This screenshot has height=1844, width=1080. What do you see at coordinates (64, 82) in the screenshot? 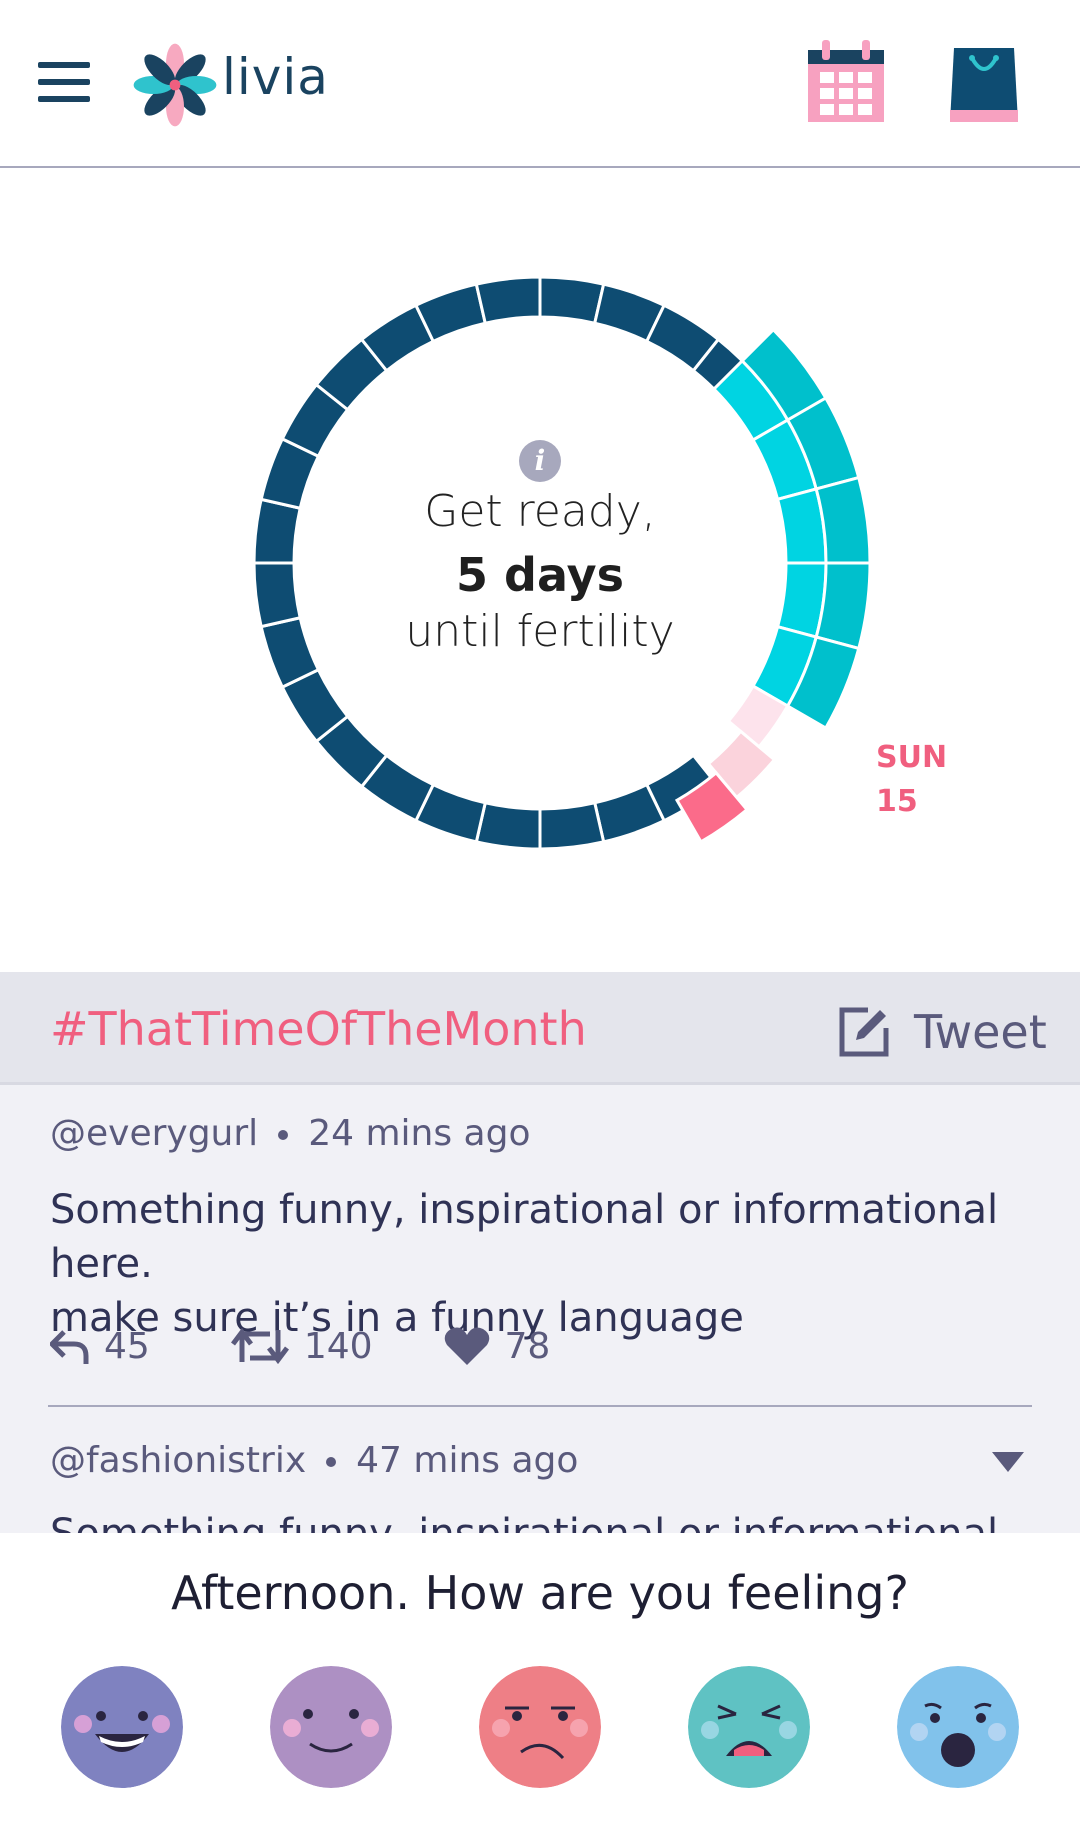
I see `hamburger-menu-icon` at bounding box center [64, 82].